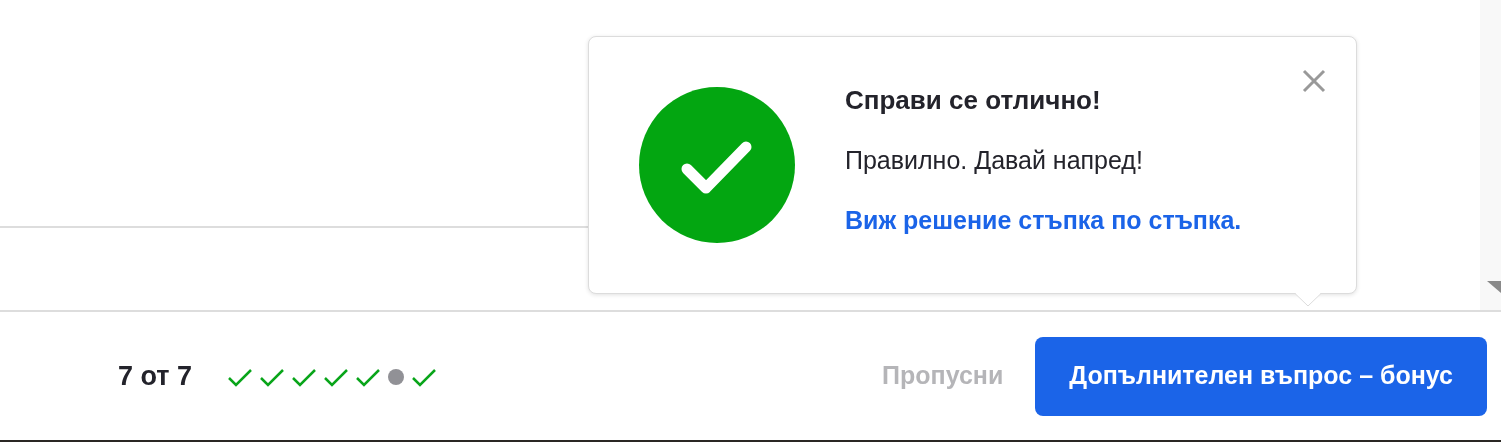  What do you see at coordinates (717, 165) in the screenshot?
I see `check-circle-icon` at bounding box center [717, 165].